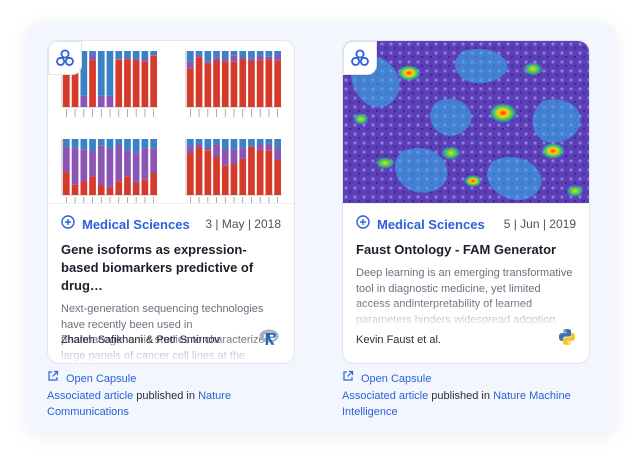  I want to click on python-logo-icon, so click(567, 339).